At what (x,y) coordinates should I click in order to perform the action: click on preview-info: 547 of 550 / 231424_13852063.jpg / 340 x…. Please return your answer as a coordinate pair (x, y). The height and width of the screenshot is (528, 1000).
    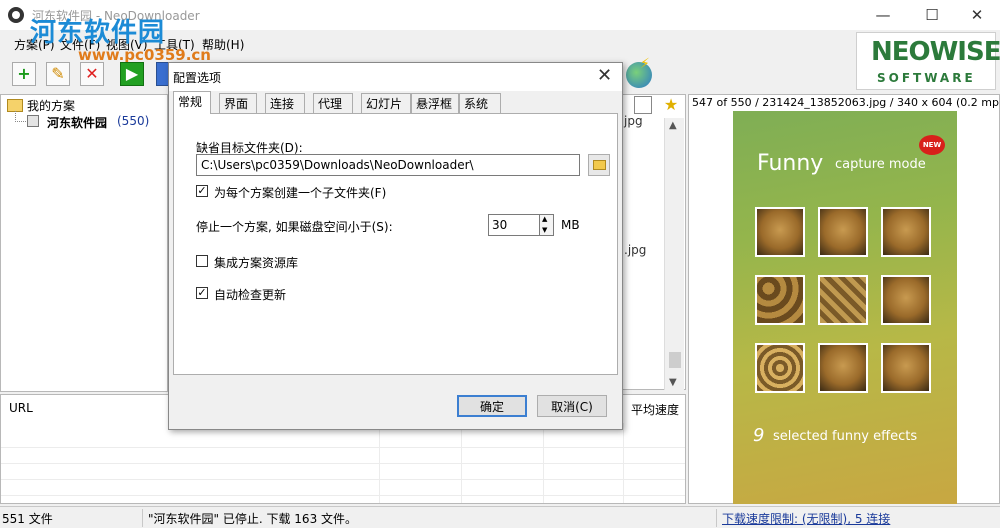
    Looking at the image, I should click on (846, 102).